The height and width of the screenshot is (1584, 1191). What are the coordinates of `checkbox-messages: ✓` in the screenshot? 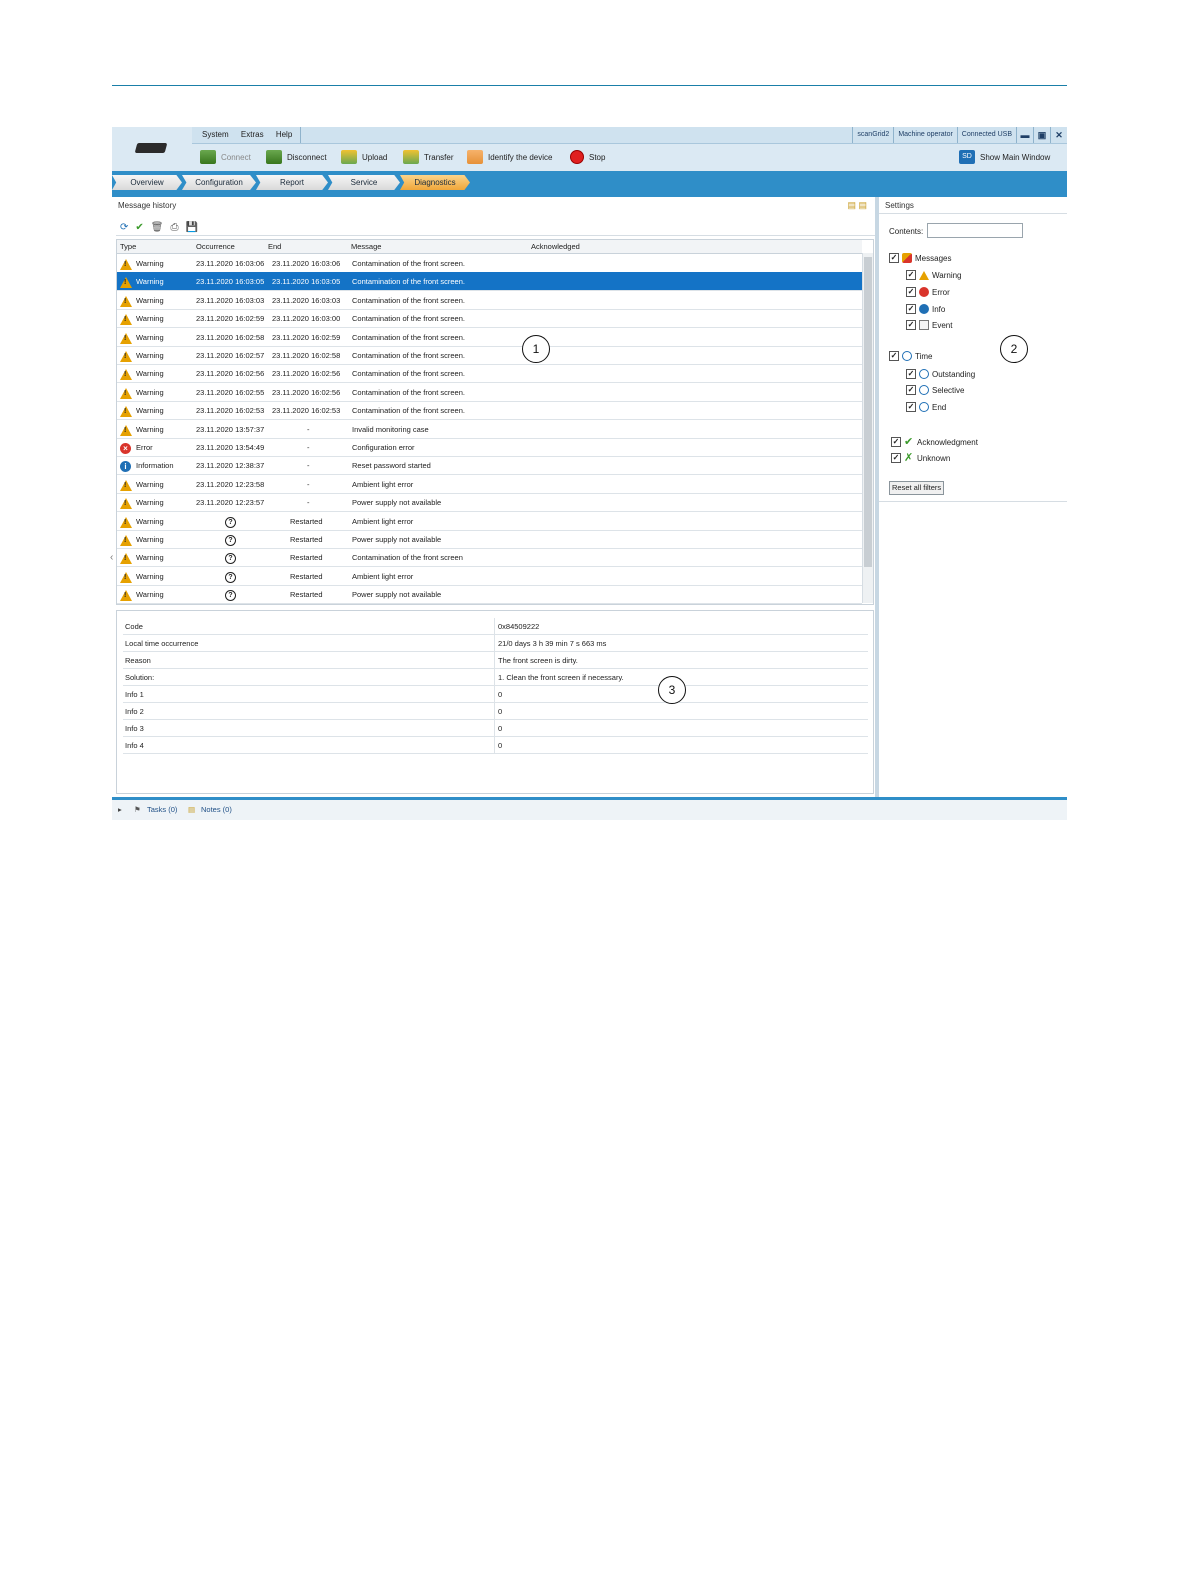 It's located at (894, 258).